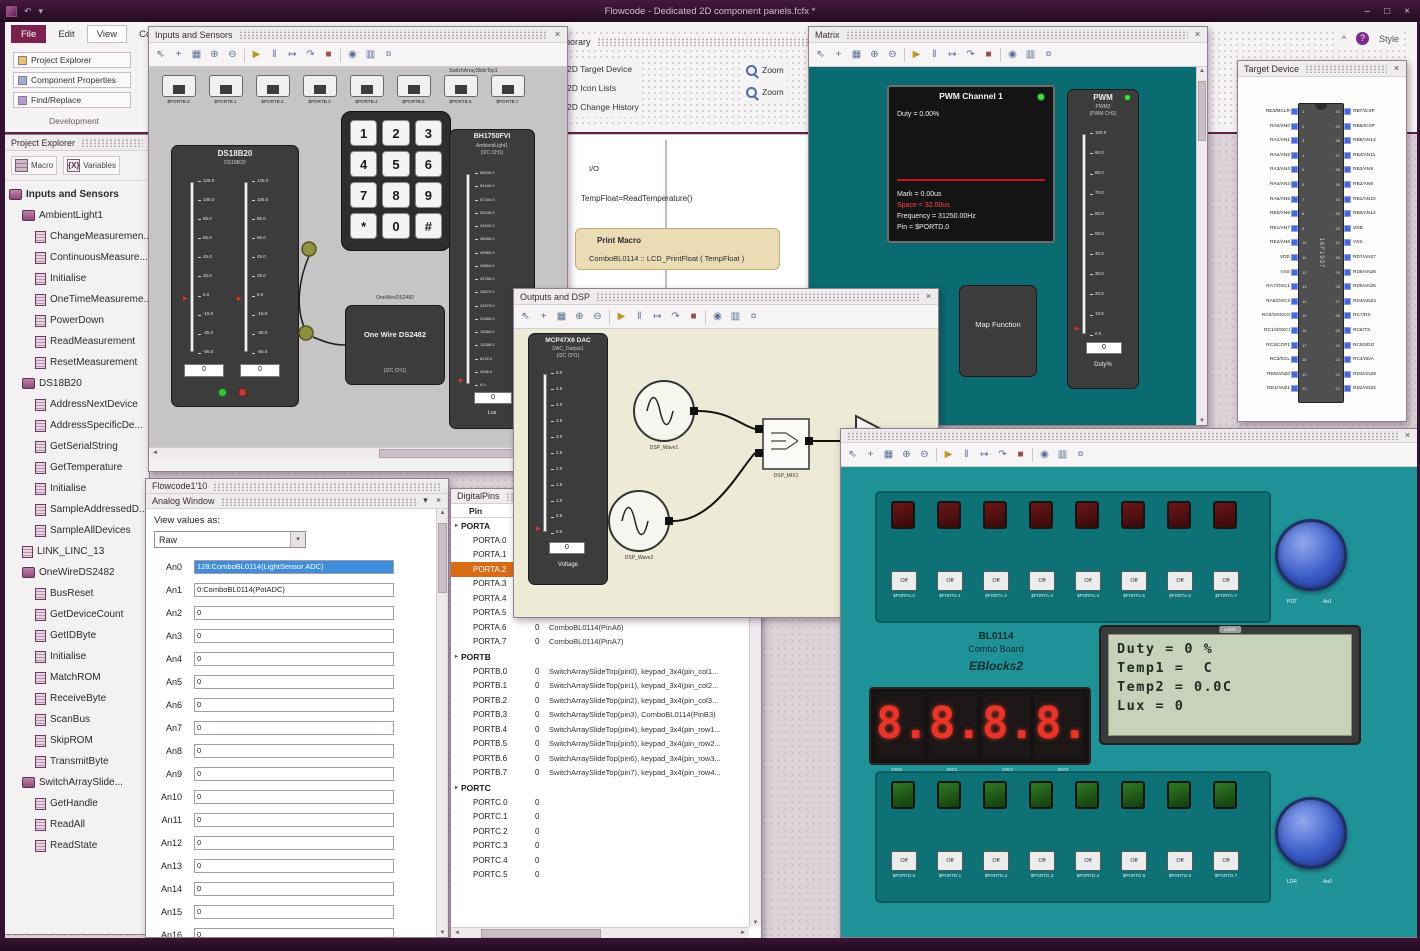 This screenshot has height=951, width=1420. Describe the element at coordinates (77, 740) in the screenshot. I see `tree-item-skiprom: SkipROM` at that location.